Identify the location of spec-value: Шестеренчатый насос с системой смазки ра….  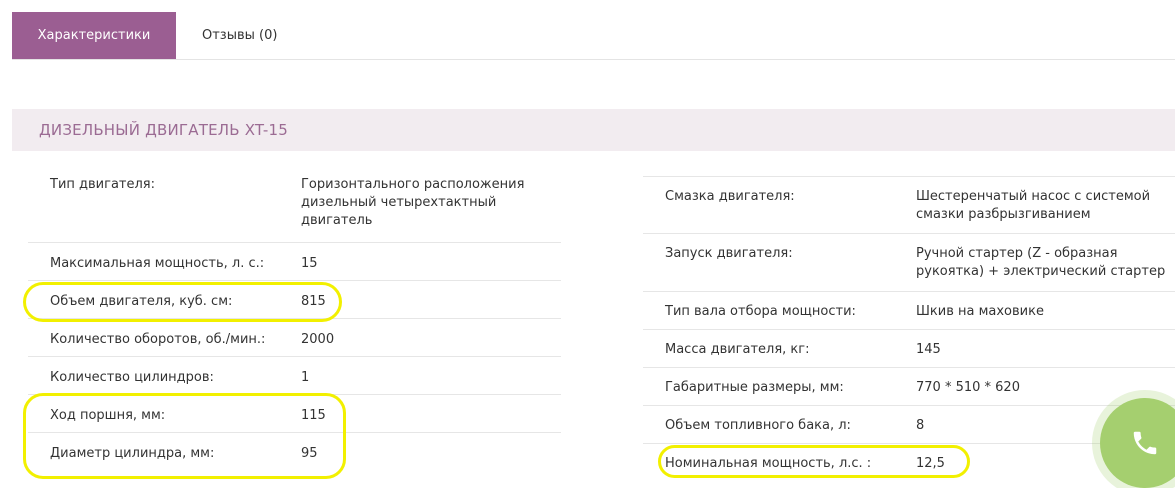
(1033, 205).